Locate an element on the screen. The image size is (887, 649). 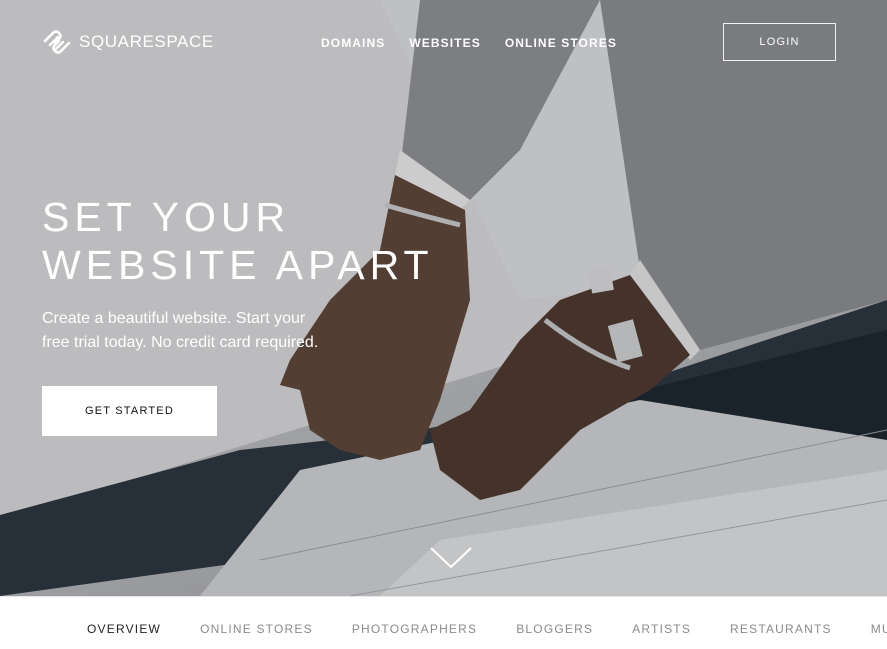
scroll-down-button is located at coordinates (451, 560).